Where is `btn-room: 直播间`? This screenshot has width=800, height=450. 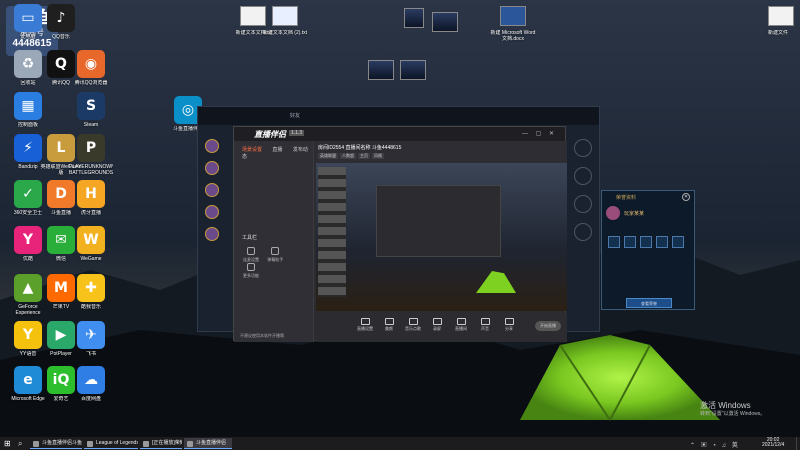 btn-room: 直播间 is located at coordinates (461, 325).